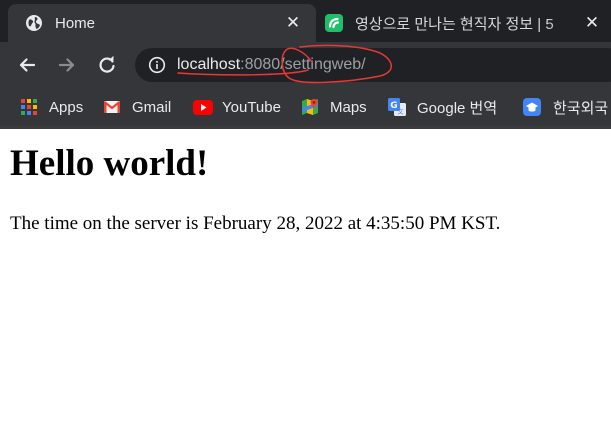 This screenshot has width=611, height=436. What do you see at coordinates (27, 65) in the screenshot?
I see `back-arrow-icon` at bounding box center [27, 65].